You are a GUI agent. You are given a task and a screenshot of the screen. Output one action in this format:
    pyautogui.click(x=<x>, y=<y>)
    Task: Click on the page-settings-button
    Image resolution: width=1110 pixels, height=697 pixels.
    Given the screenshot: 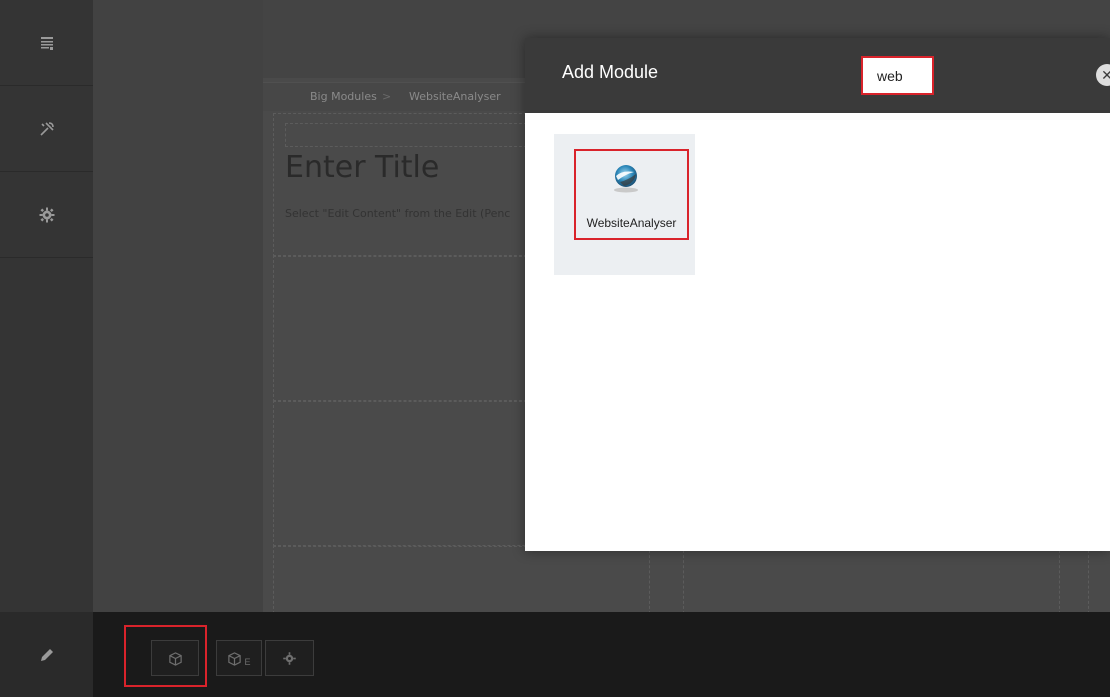 What is the action you would take?
    pyautogui.click(x=289, y=658)
    